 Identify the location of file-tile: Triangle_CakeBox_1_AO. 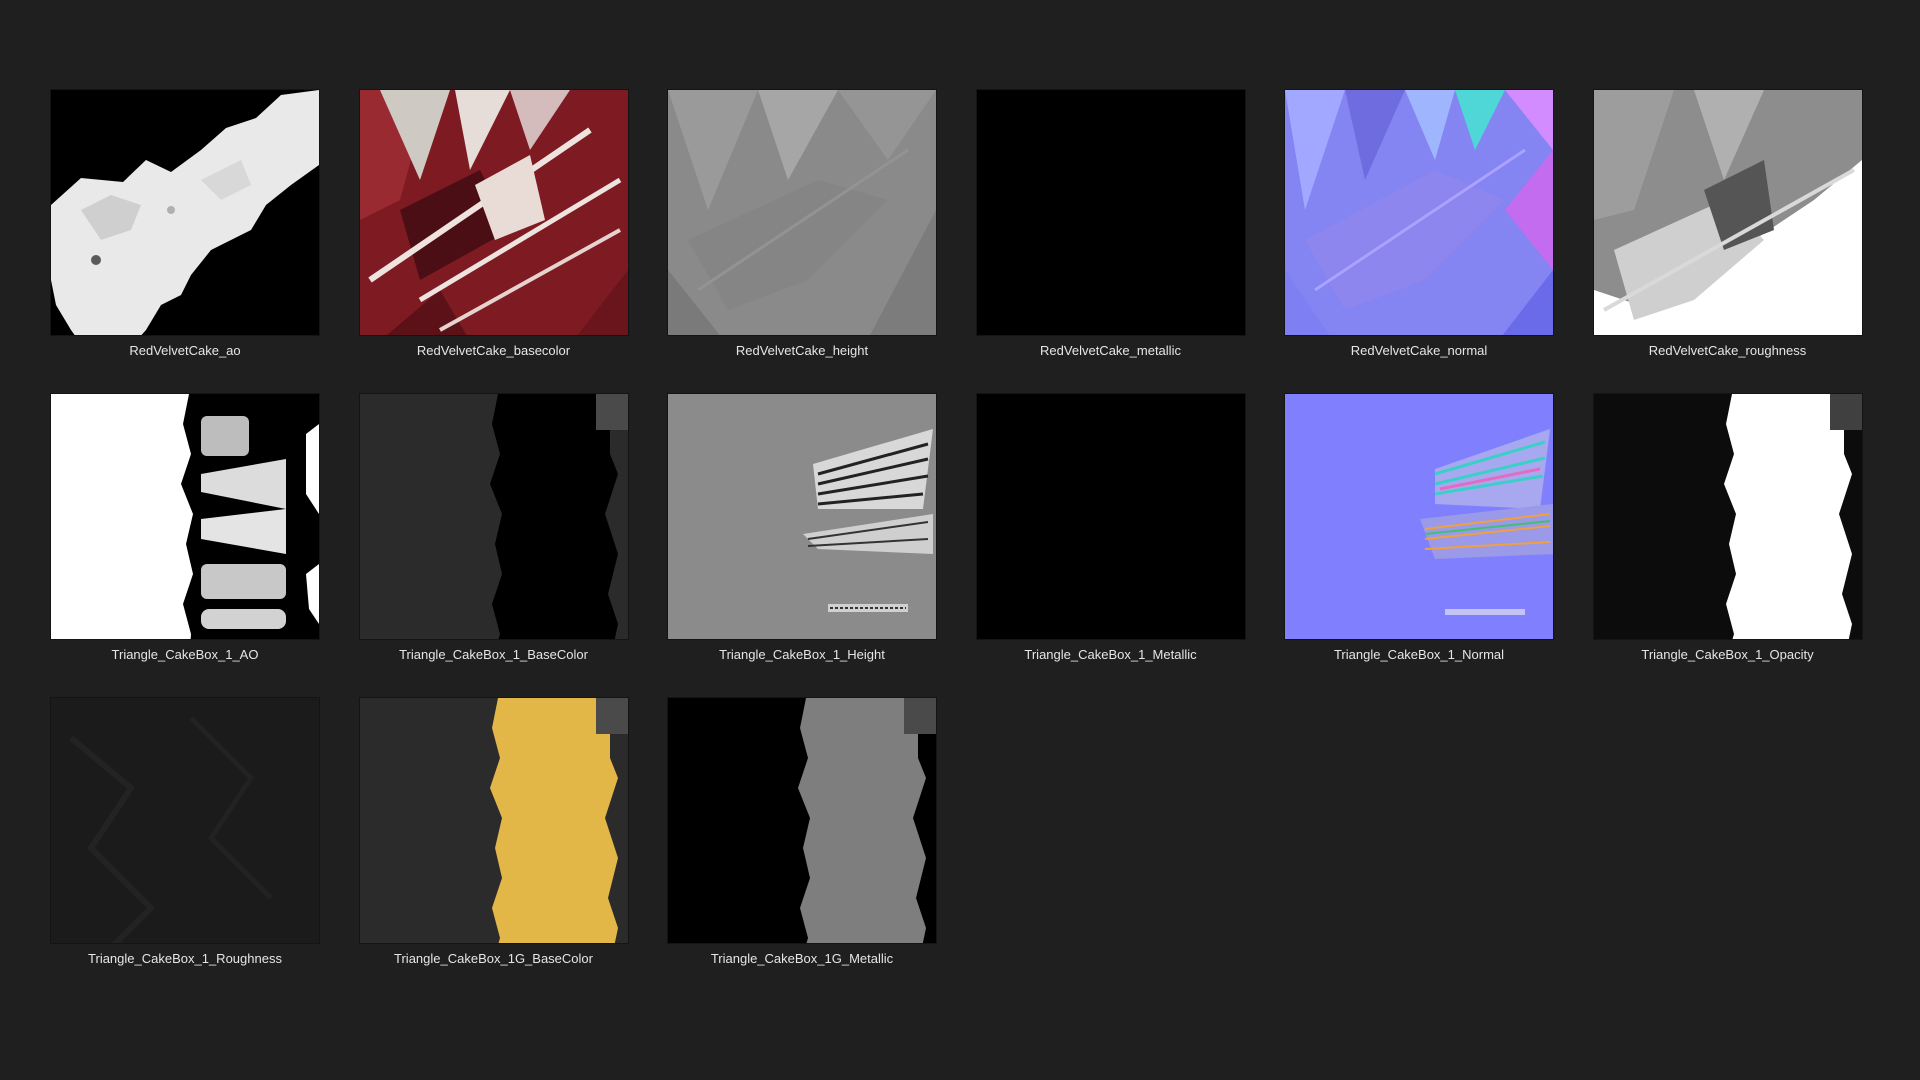
(185, 528).